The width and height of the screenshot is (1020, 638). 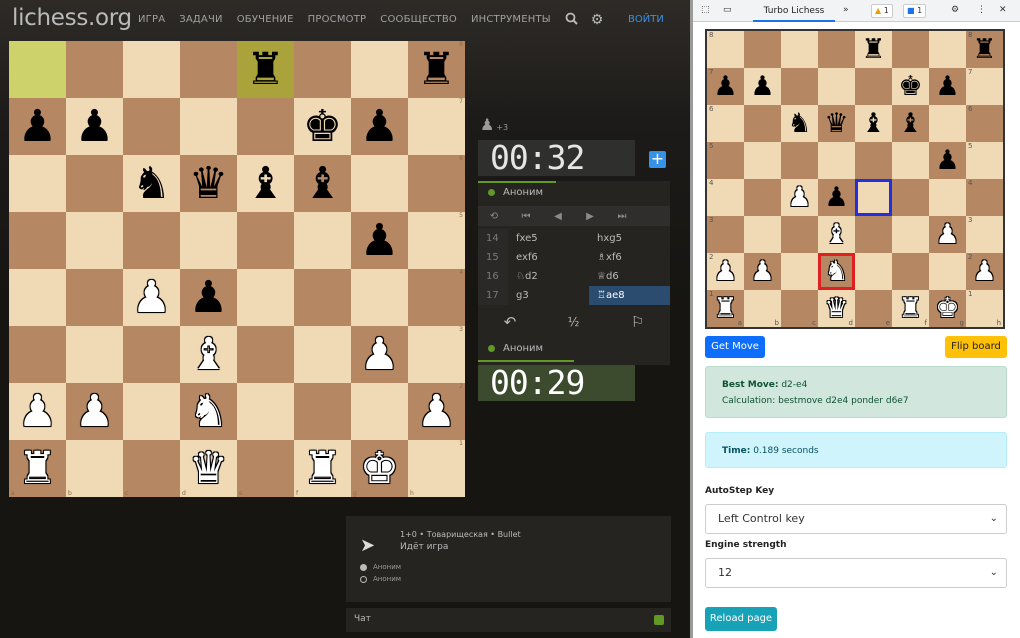 I want to click on search-icon, so click(x=571, y=20).